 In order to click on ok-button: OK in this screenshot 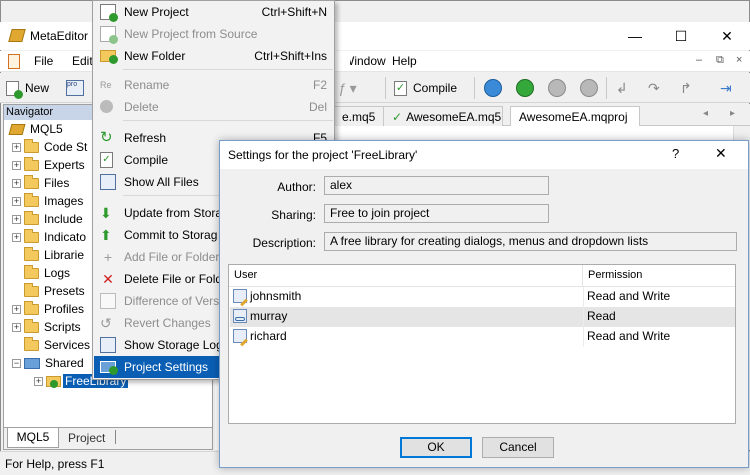, I will do `click(436, 447)`.